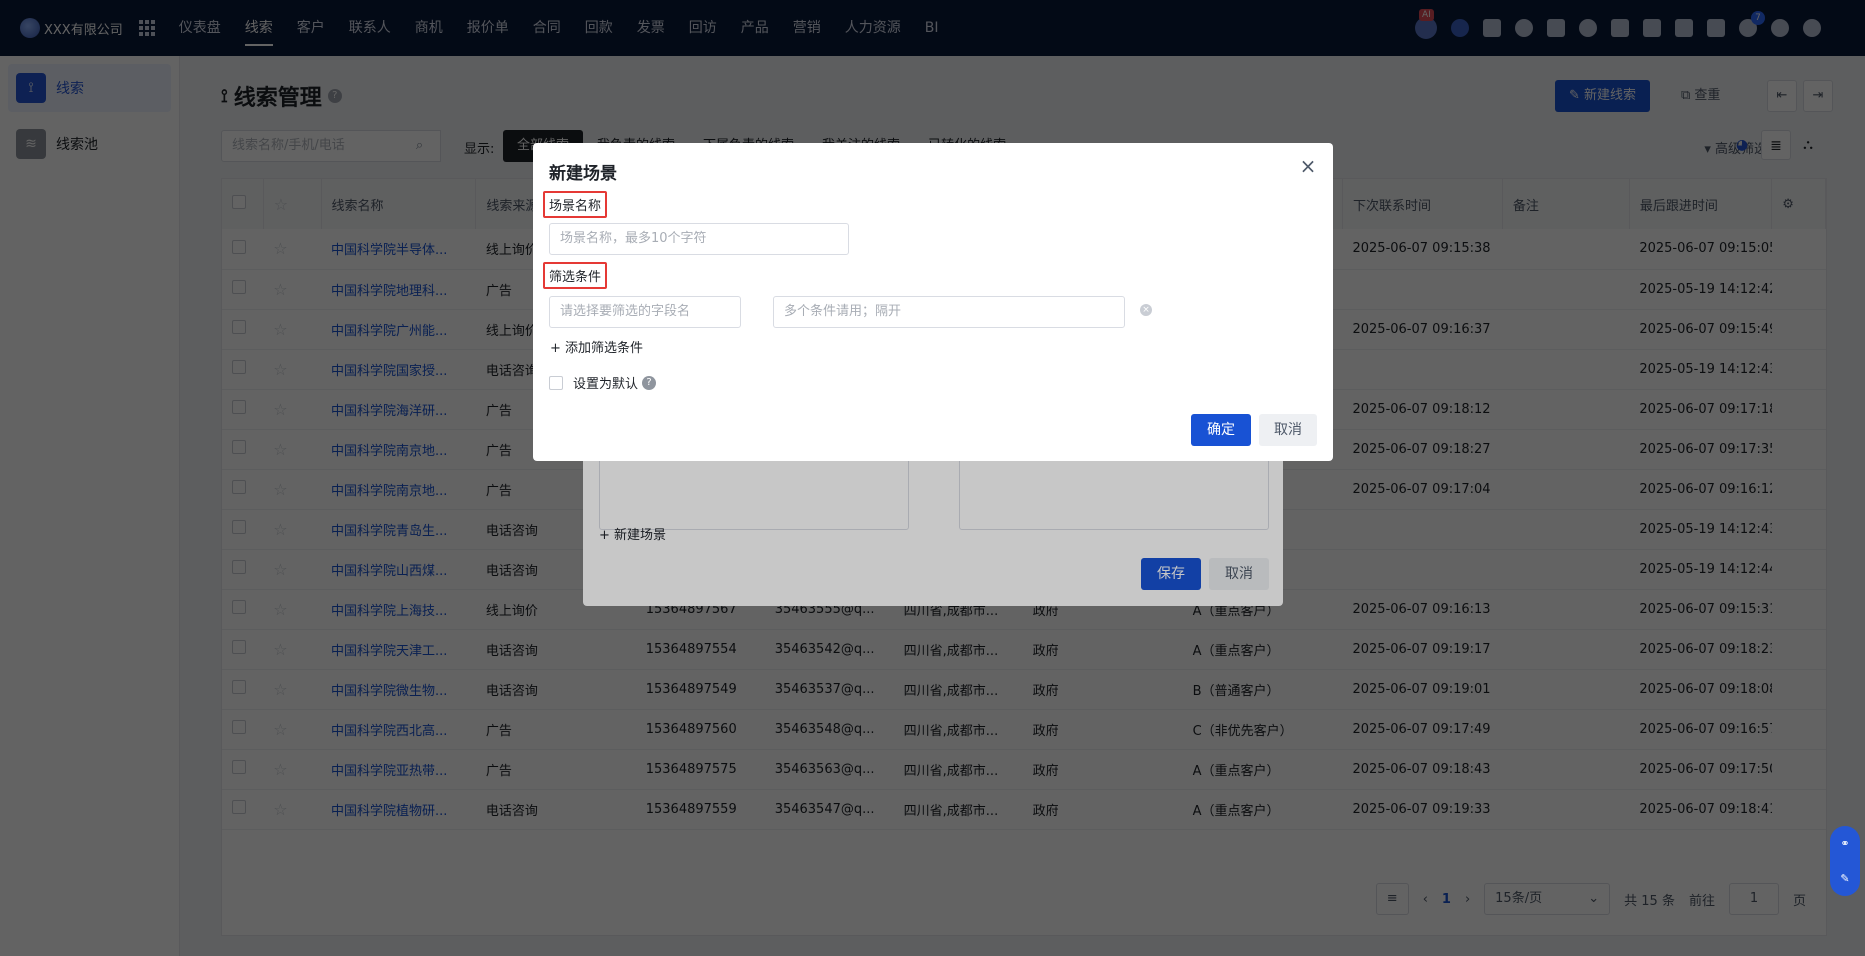 The width and height of the screenshot is (1865, 956). I want to click on scene-name-input: 场景名称，最多10个字符, so click(699, 239).